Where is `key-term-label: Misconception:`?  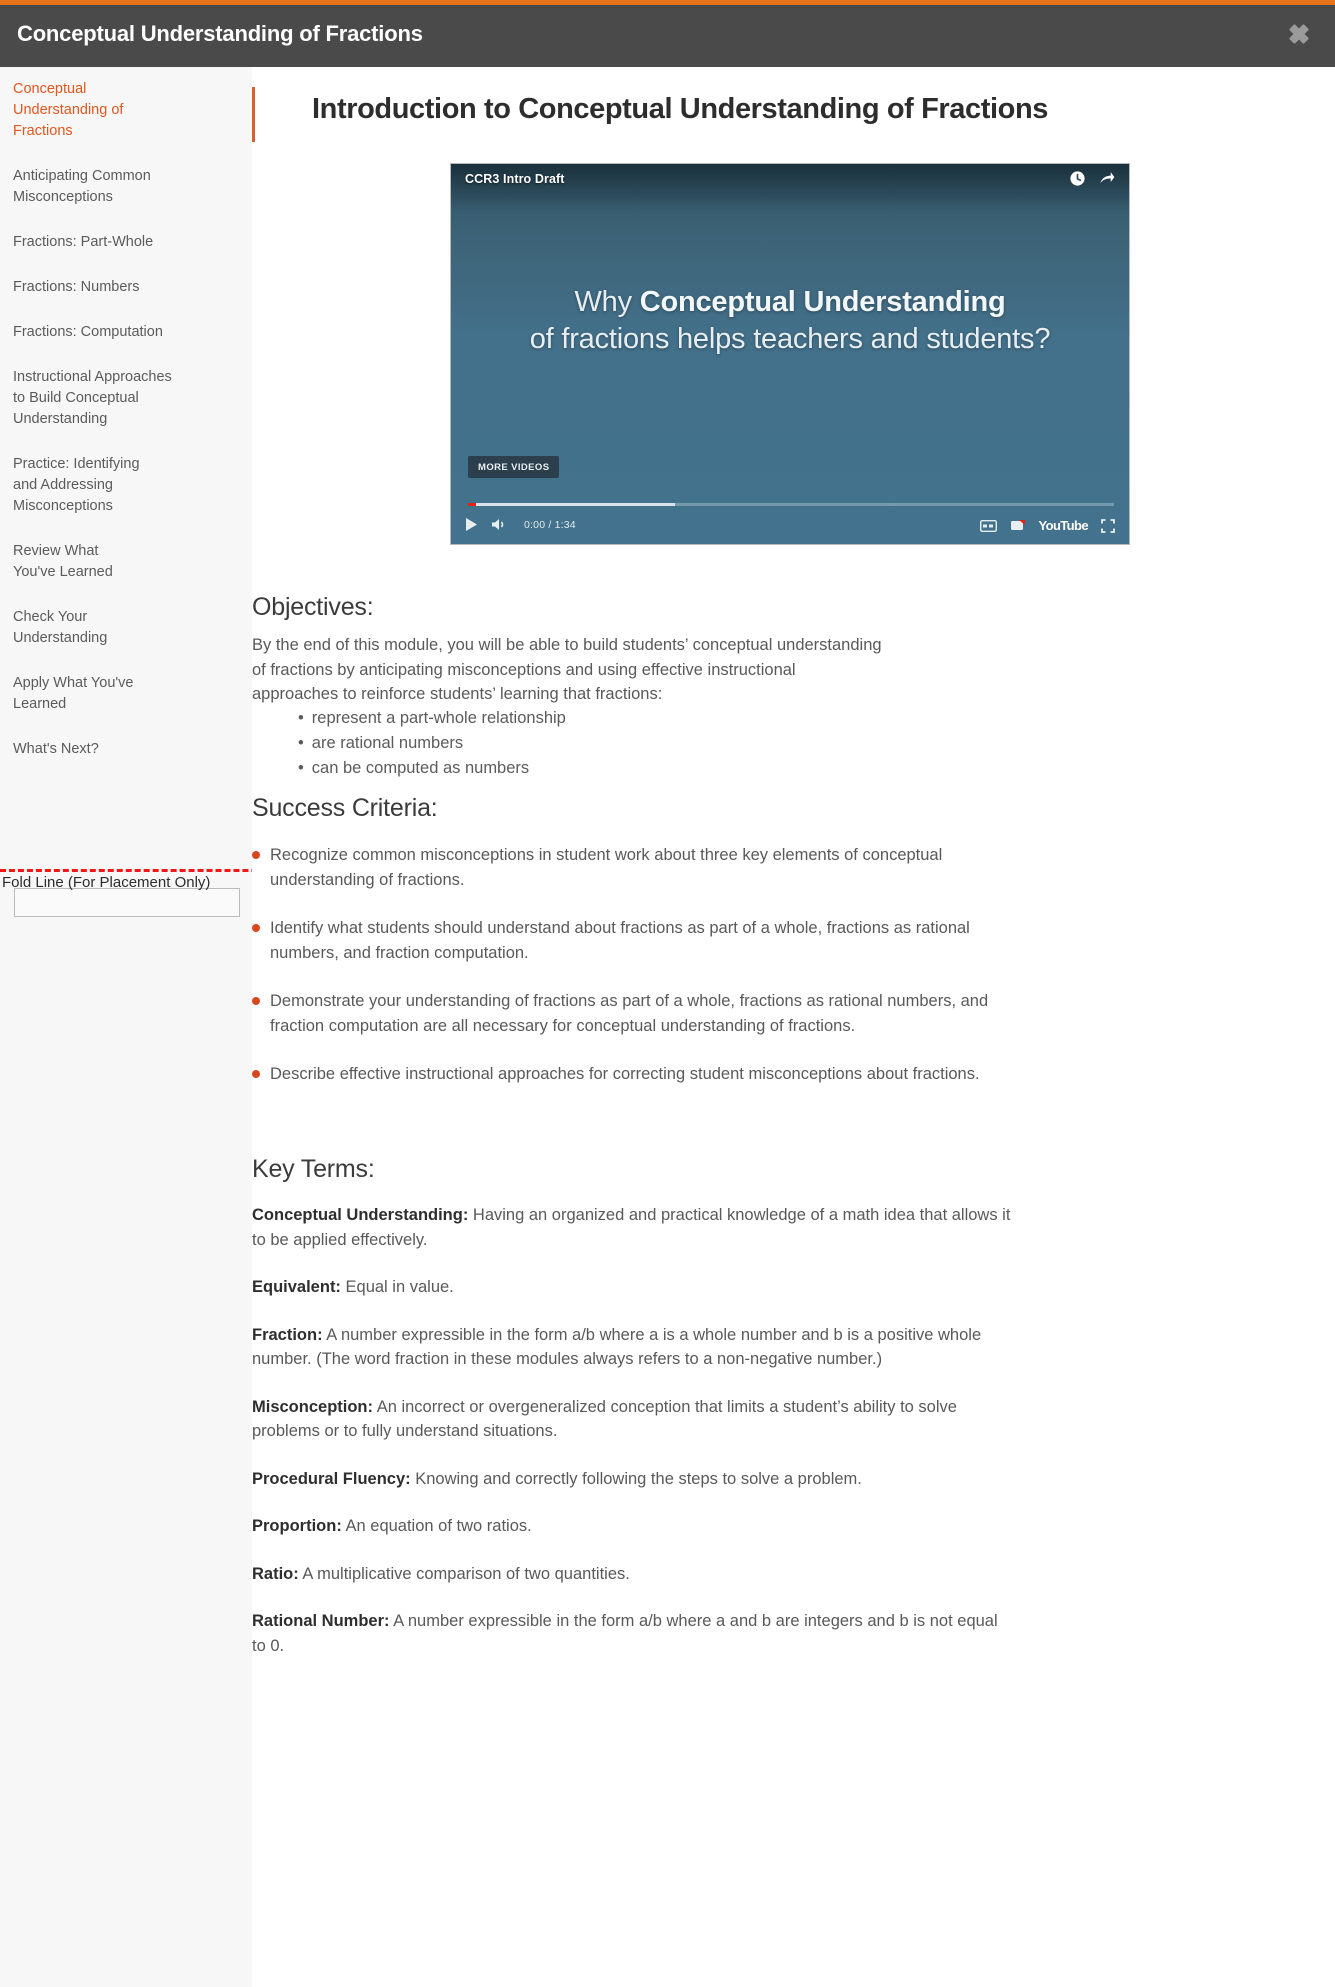 key-term-label: Misconception: is located at coordinates (313, 1406).